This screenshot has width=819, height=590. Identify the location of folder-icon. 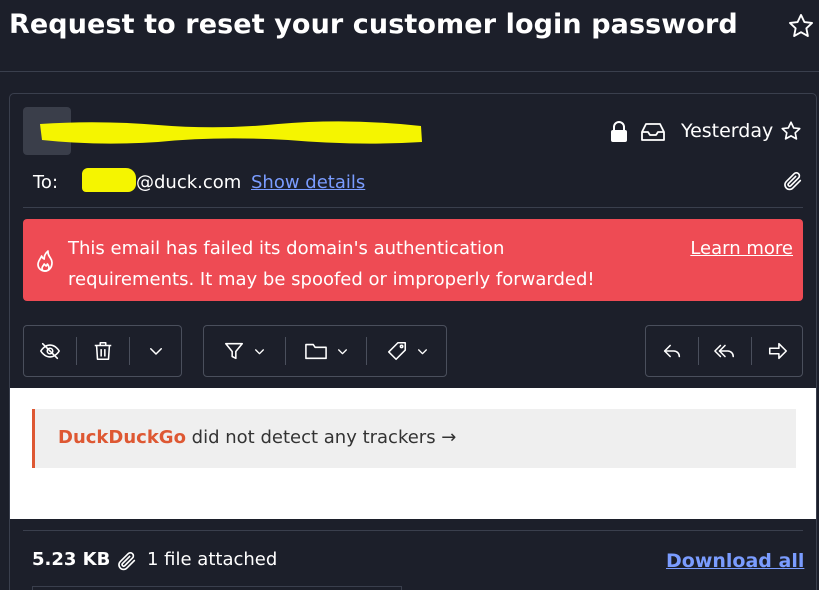
(315, 351).